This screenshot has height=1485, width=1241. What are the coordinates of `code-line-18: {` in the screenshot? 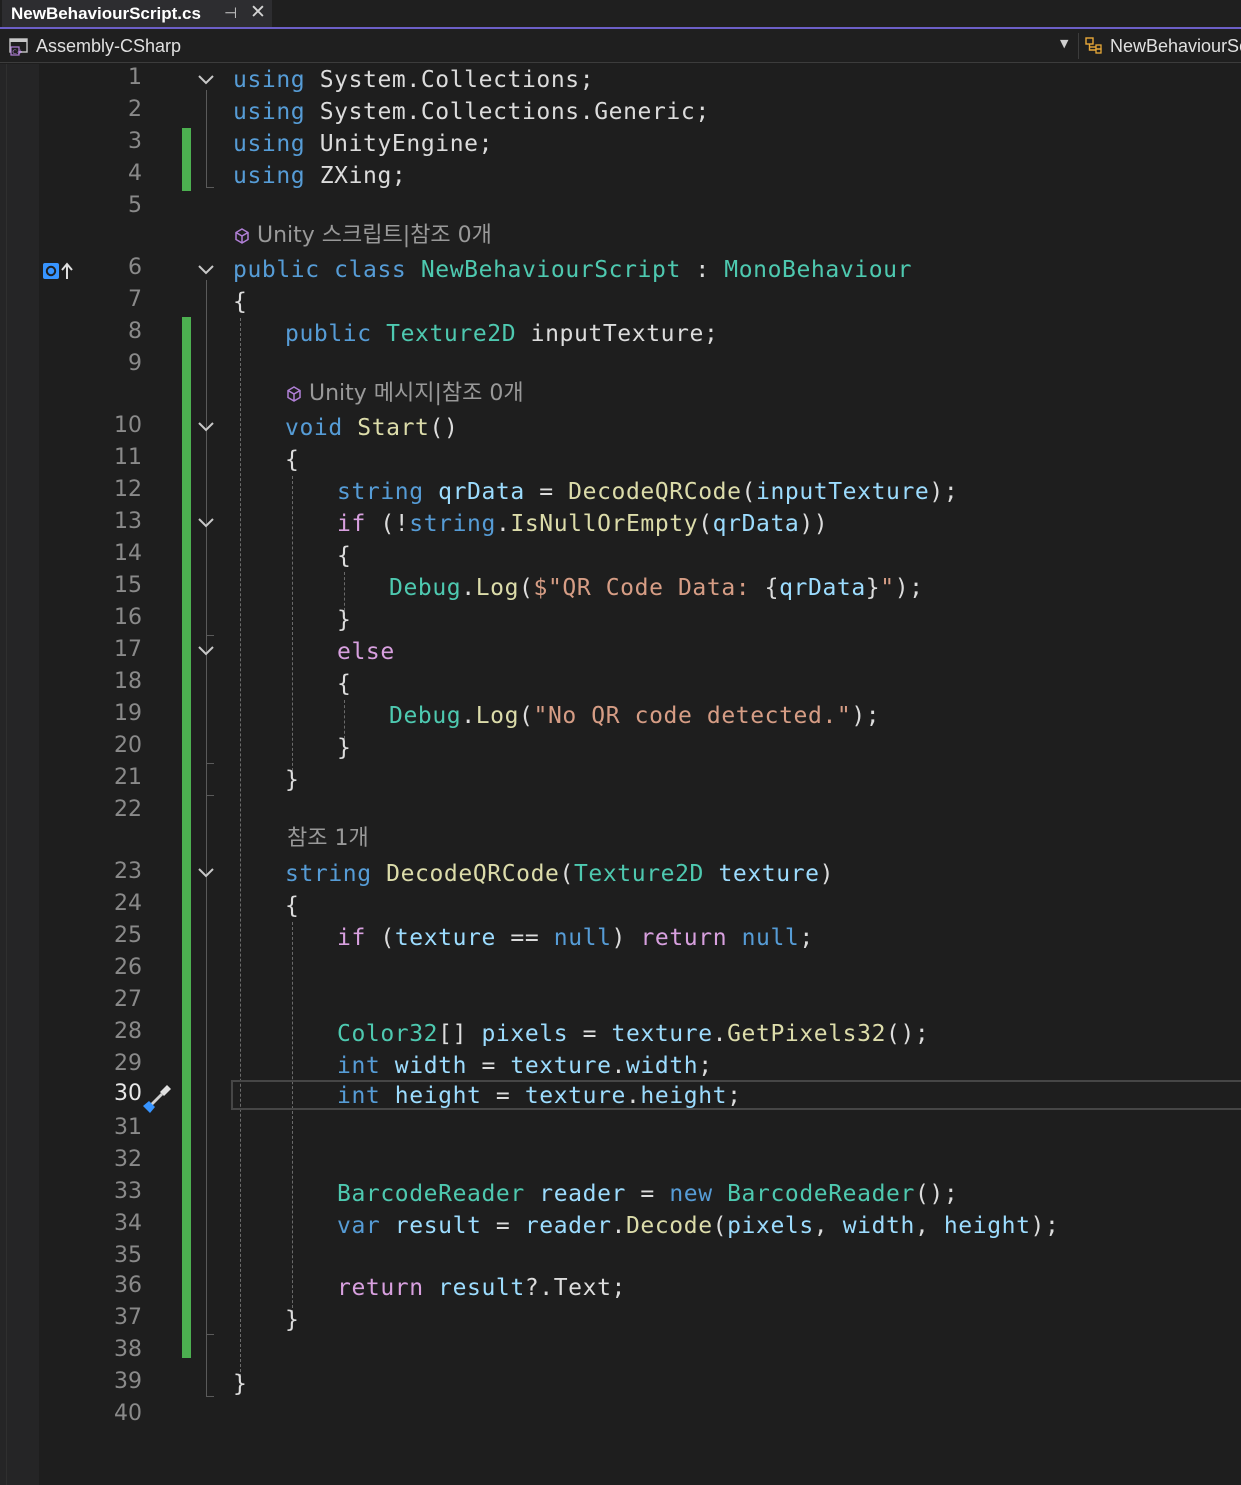 It's located at (344, 684).